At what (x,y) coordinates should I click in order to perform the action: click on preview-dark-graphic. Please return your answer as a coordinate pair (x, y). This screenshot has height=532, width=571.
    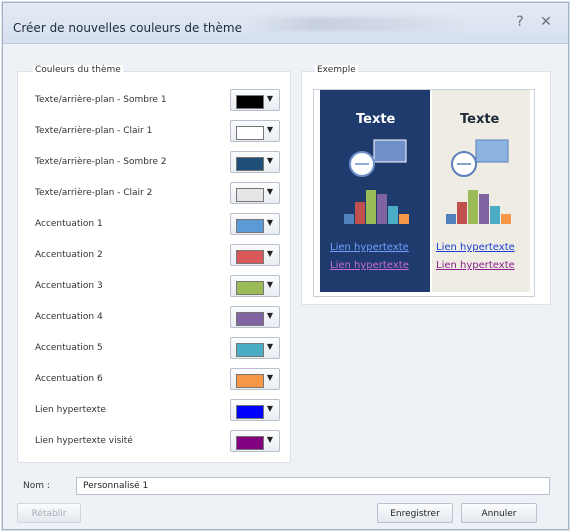
    Looking at the image, I should click on (376, 181).